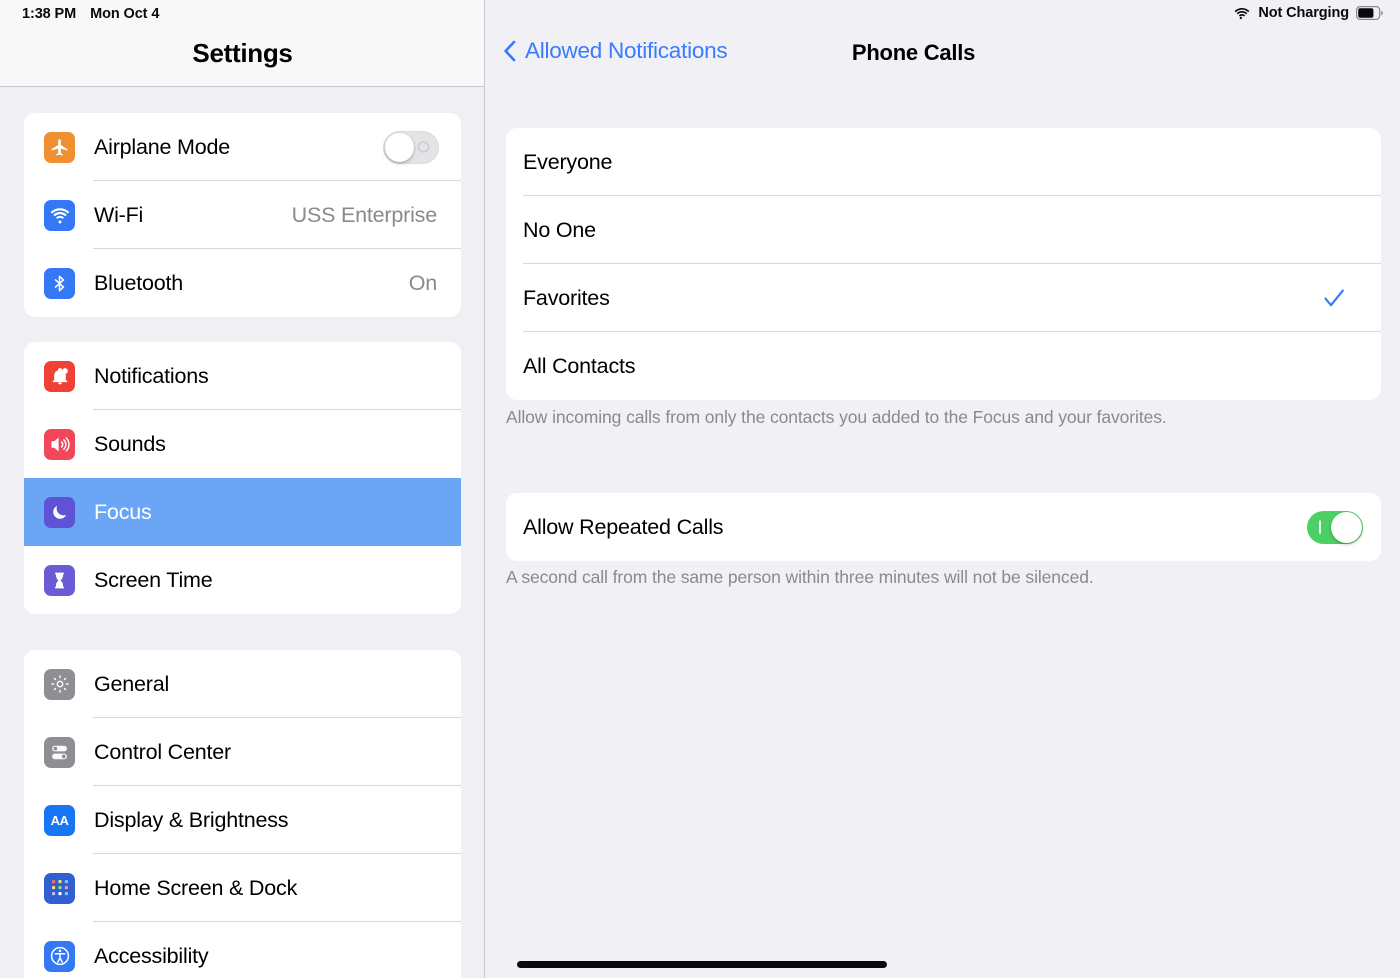  What do you see at coordinates (59, 215) in the screenshot?
I see `wifi-icon` at bounding box center [59, 215].